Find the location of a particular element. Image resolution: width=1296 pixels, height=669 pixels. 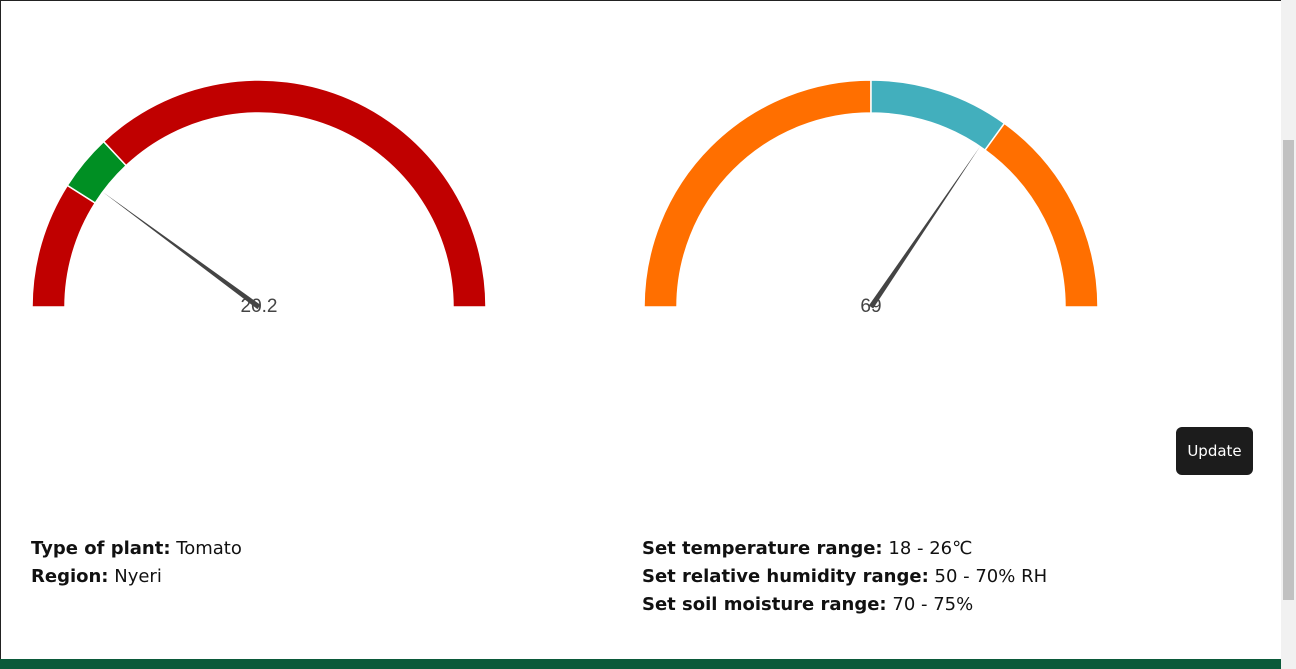

scrollbar-thumb is located at coordinates (1288, 370).